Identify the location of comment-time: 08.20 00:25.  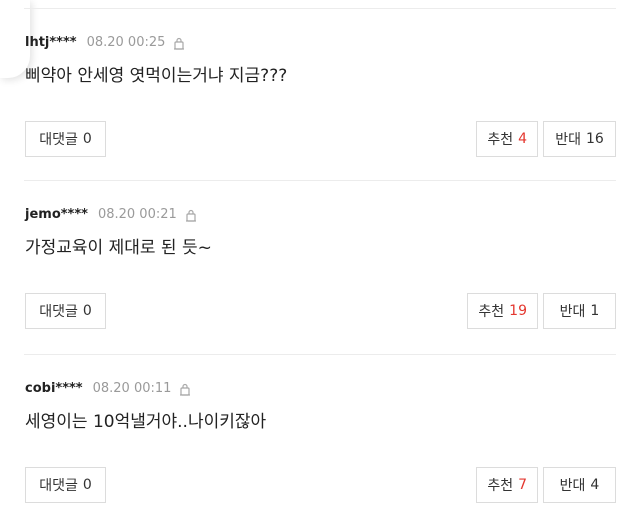
(126, 42).